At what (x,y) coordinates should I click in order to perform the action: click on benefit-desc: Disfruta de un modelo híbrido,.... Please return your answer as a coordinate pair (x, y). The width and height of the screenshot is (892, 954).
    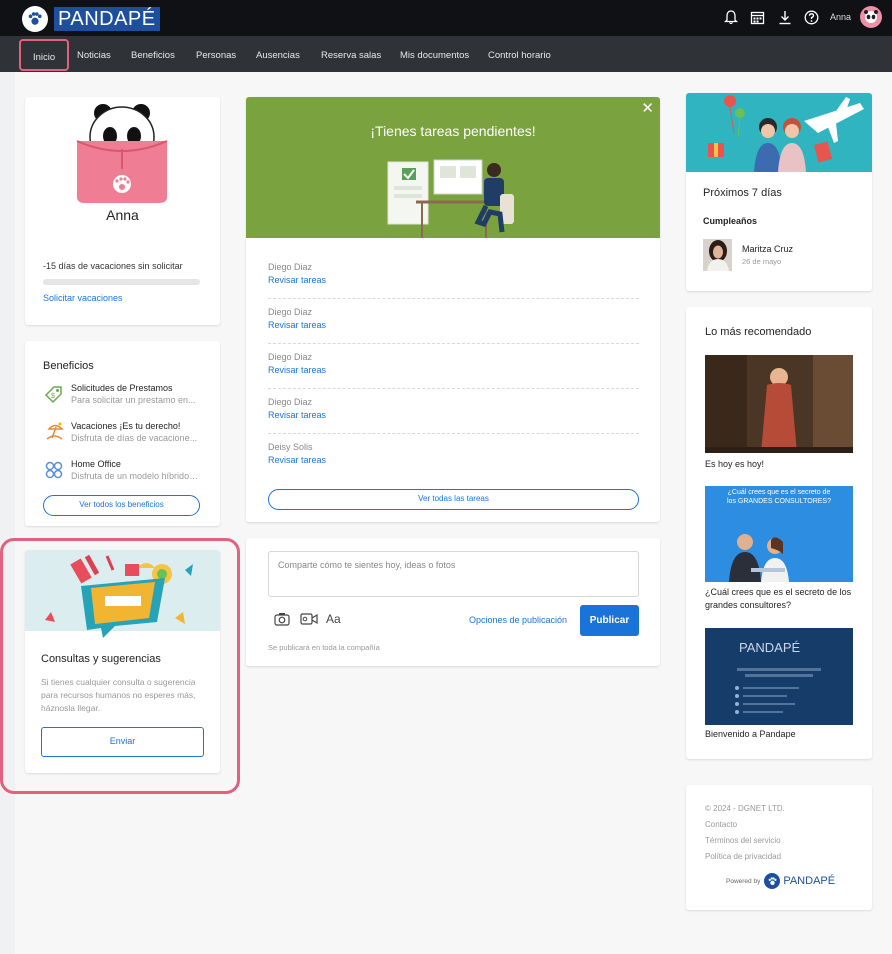
    Looking at the image, I should click on (135, 476).